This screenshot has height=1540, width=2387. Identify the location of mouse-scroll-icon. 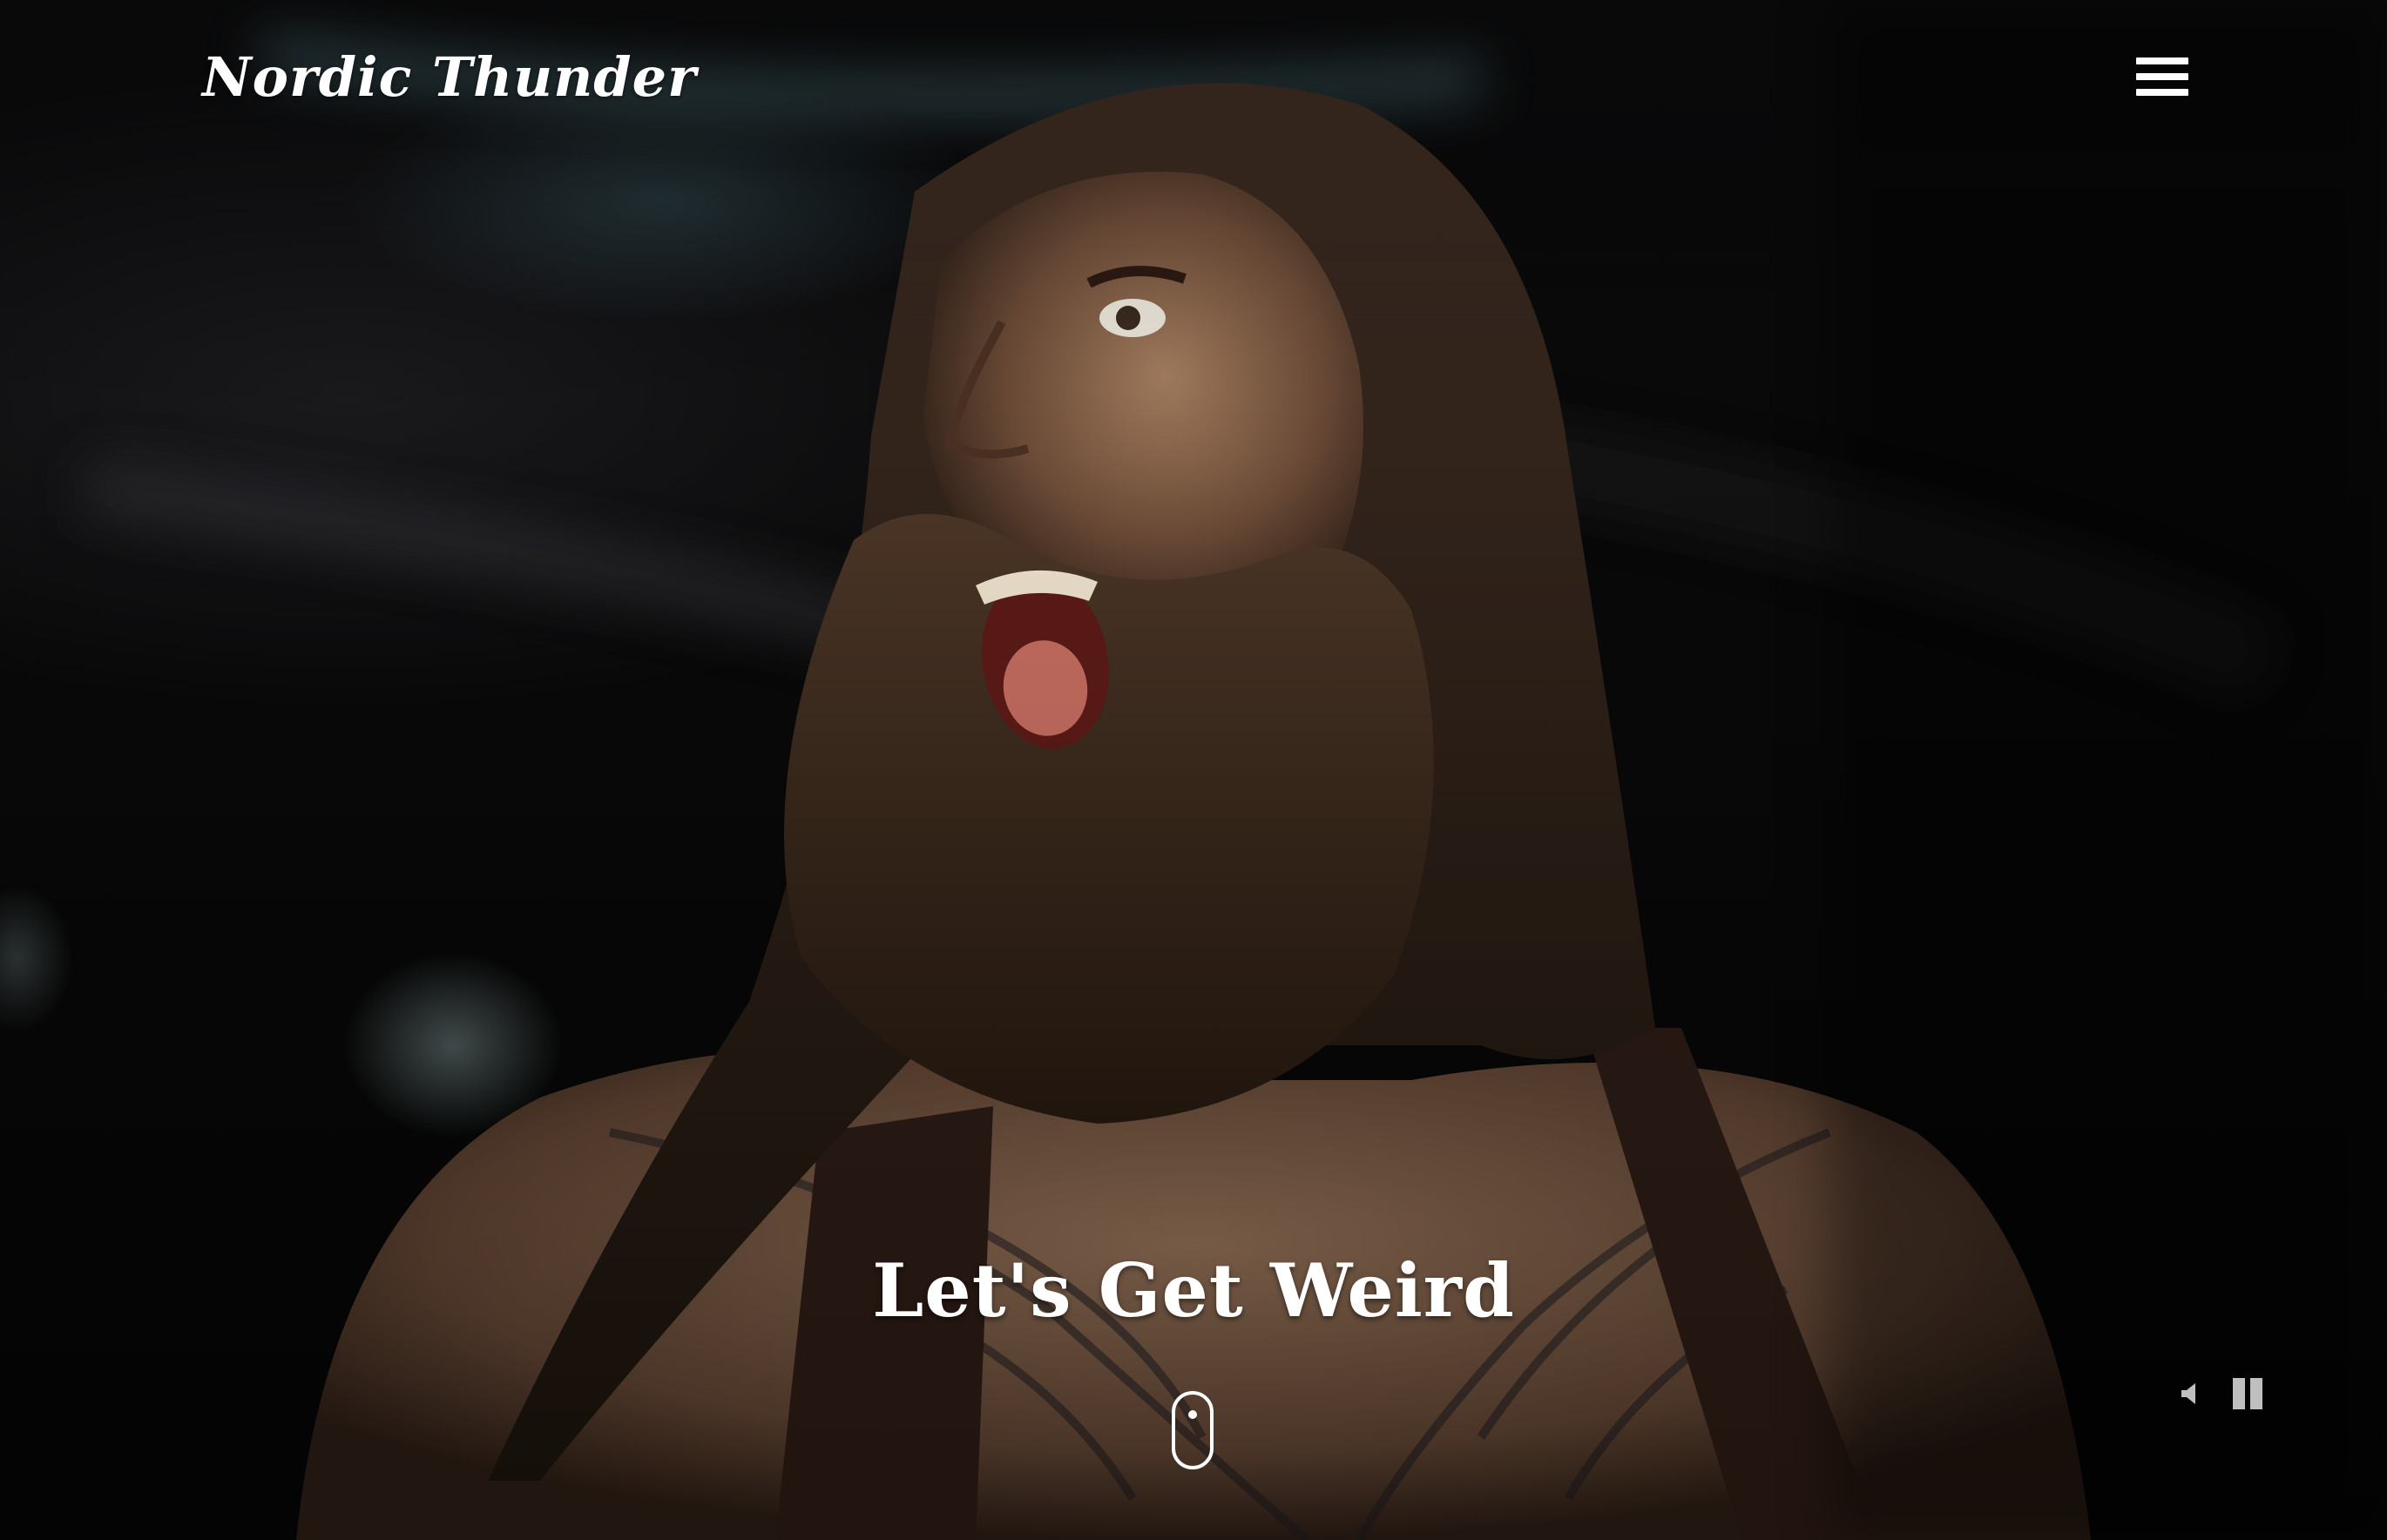
(1192, 1430).